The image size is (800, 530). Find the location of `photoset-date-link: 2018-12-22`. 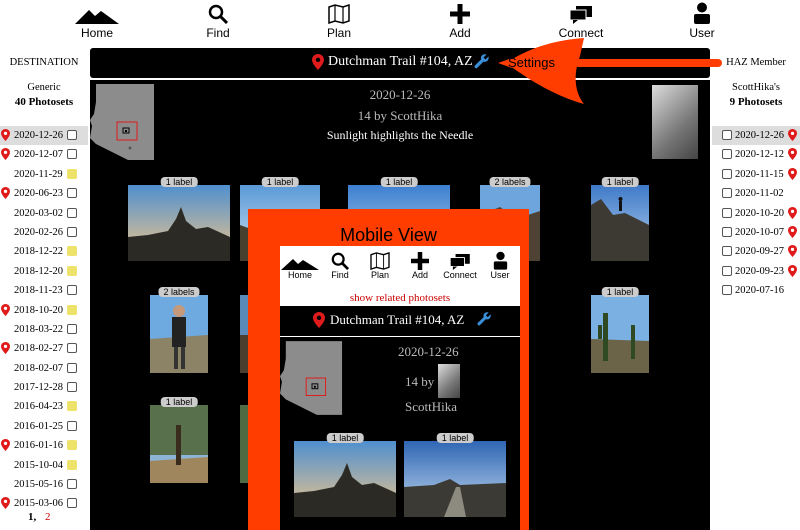

photoset-date-link: 2018-12-22 is located at coordinates (38, 251).